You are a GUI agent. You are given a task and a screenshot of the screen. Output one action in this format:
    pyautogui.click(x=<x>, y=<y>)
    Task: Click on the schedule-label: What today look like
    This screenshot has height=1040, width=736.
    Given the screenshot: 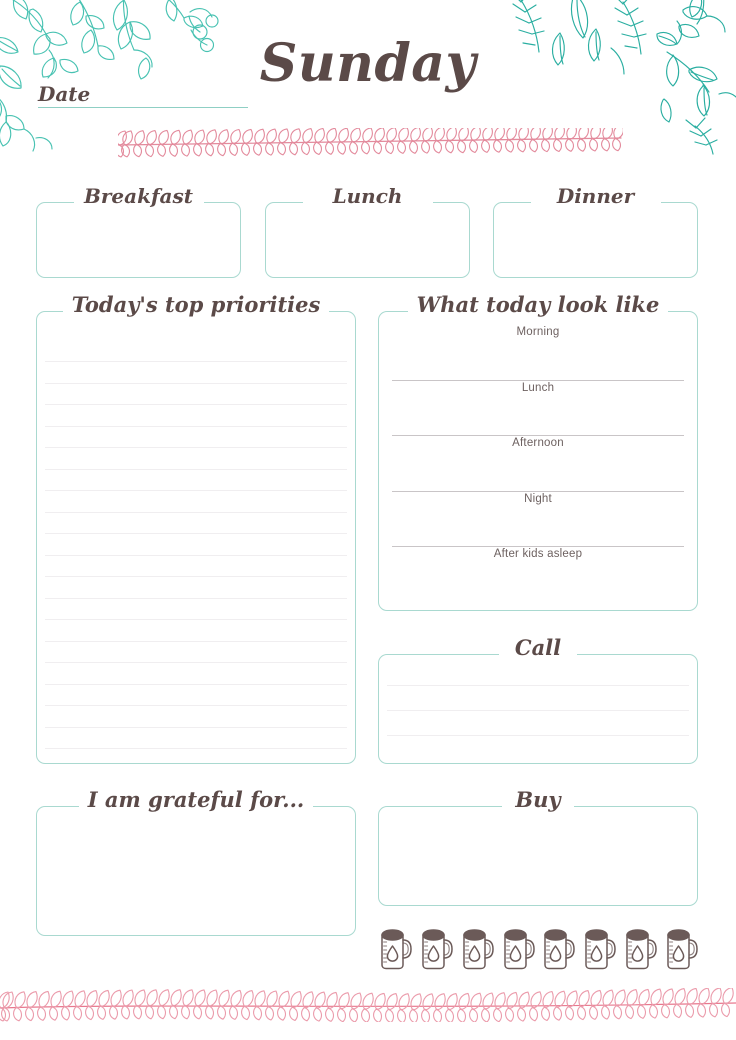 What is the action you would take?
    pyautogui.click(x=538, y=304)
    